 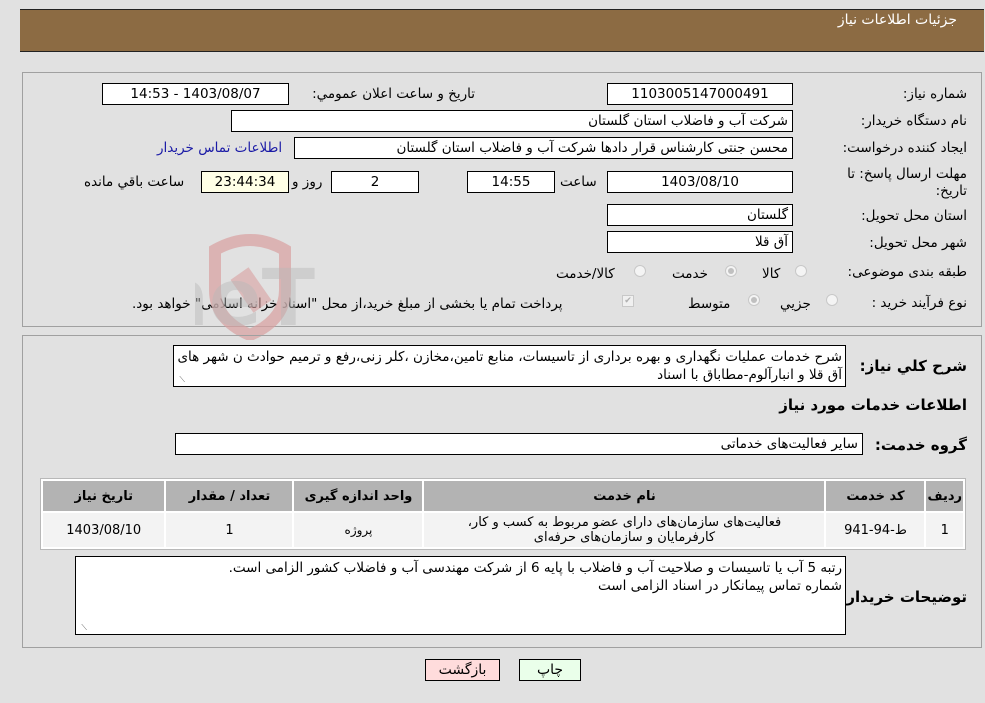 I want to click on time-remaining-label: ساعت باقي مانده, so click(x=134, y=182).